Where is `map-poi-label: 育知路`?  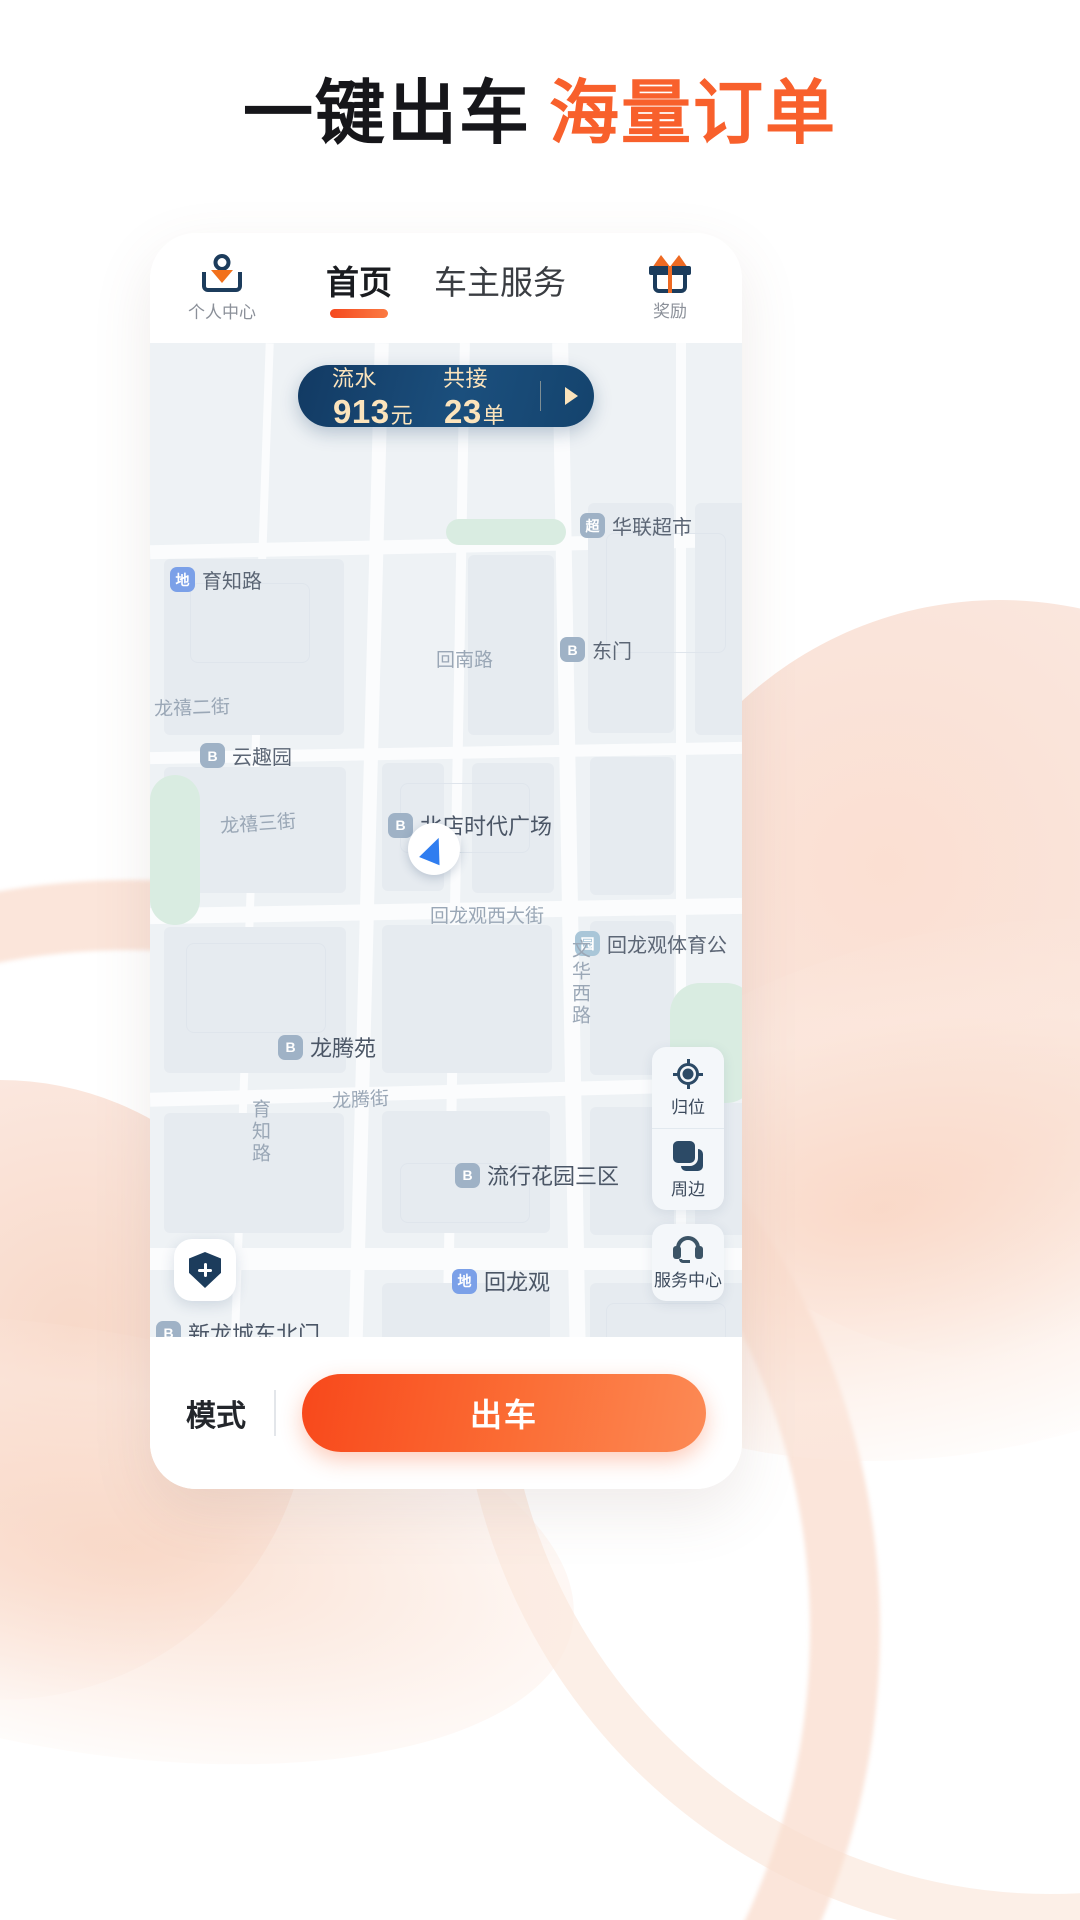
map-poi-label: 育知路 is located at coordinates (232, 582).